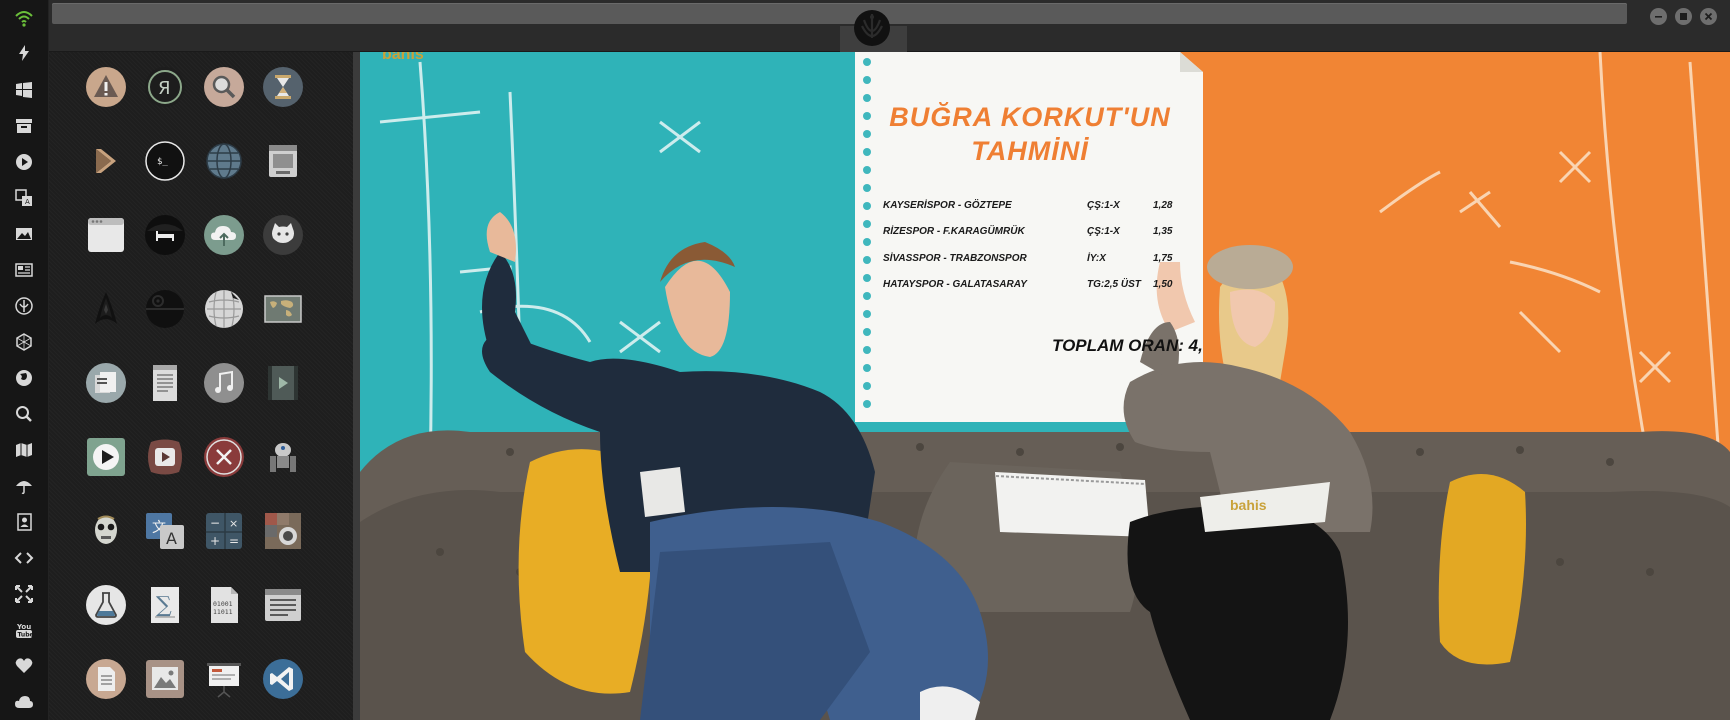 The width and height of the screenshot is (1730, 720). What do you see at coordinates (283, 87) in the screenshot?
I see `hourglass-icon` at bounding box center [283, 87].